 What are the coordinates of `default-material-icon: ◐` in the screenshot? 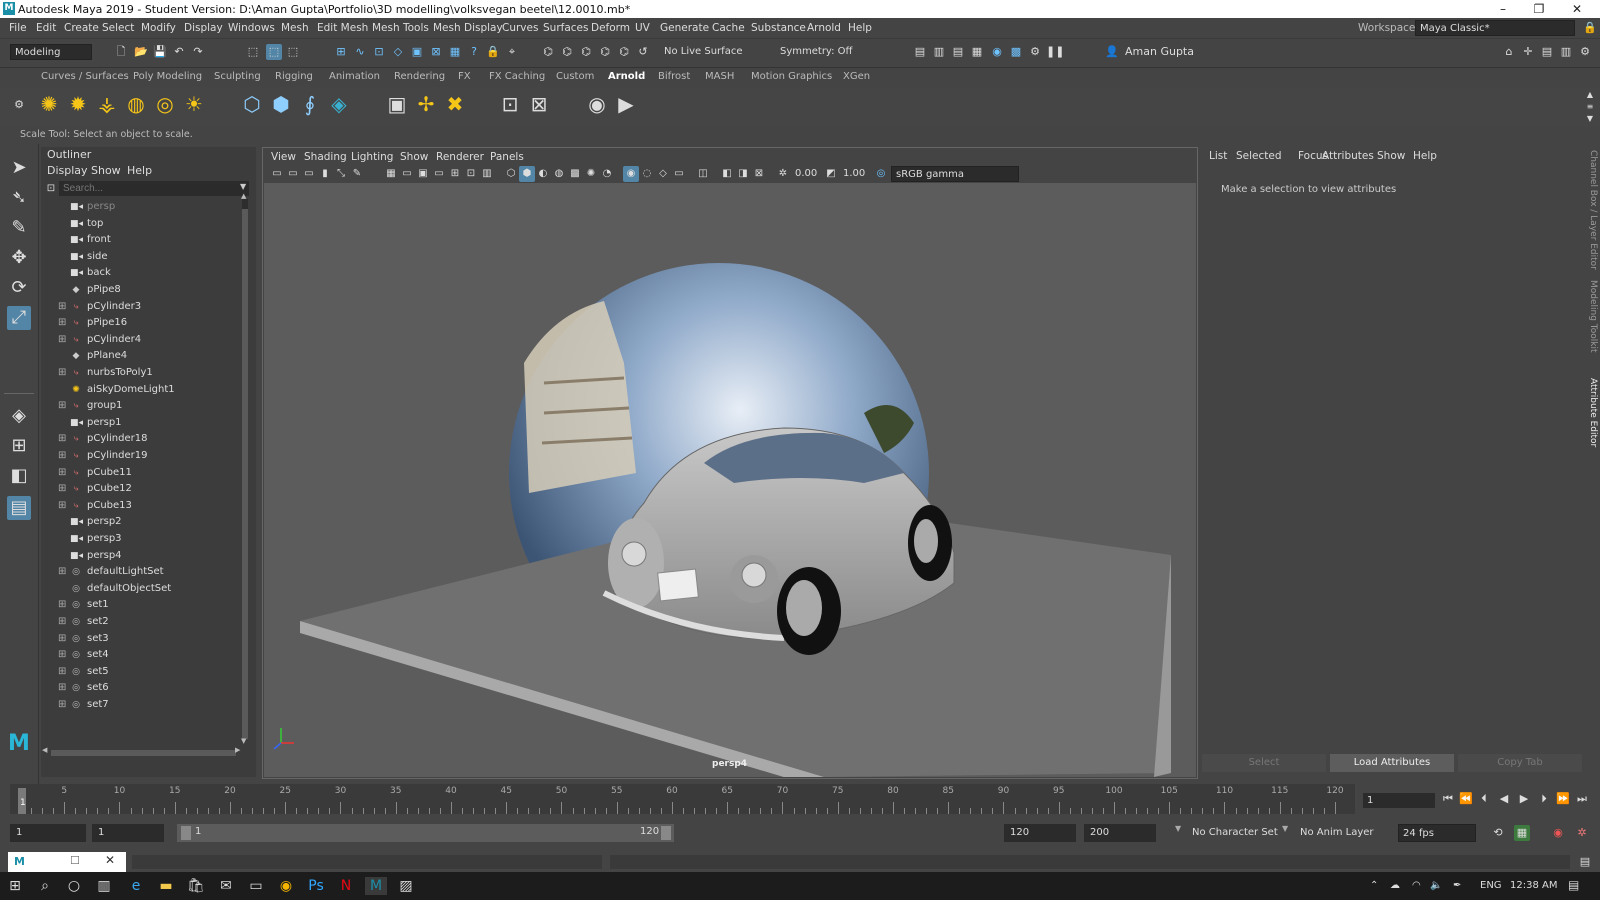 It's located at (543, 174).